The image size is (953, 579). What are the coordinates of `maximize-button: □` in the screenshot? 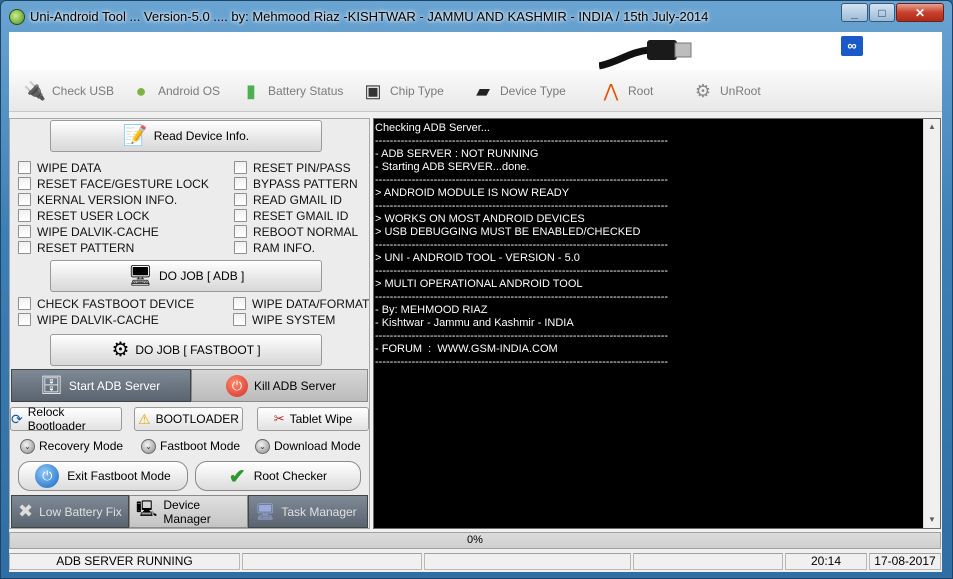 It's located at (882, 12).